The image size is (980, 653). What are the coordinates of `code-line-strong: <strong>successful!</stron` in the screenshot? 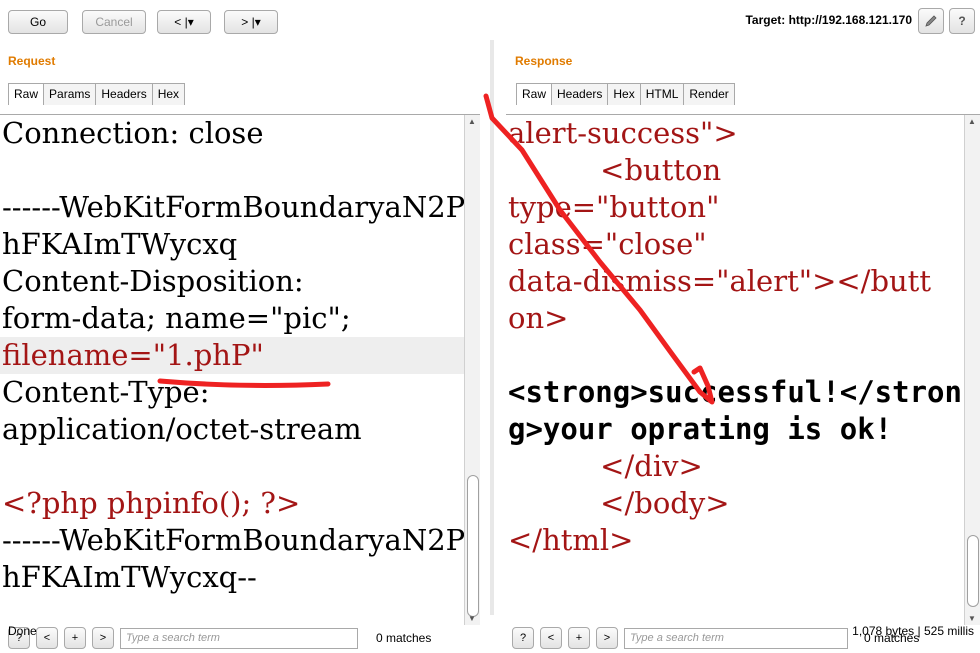 It's located at (735, 392).